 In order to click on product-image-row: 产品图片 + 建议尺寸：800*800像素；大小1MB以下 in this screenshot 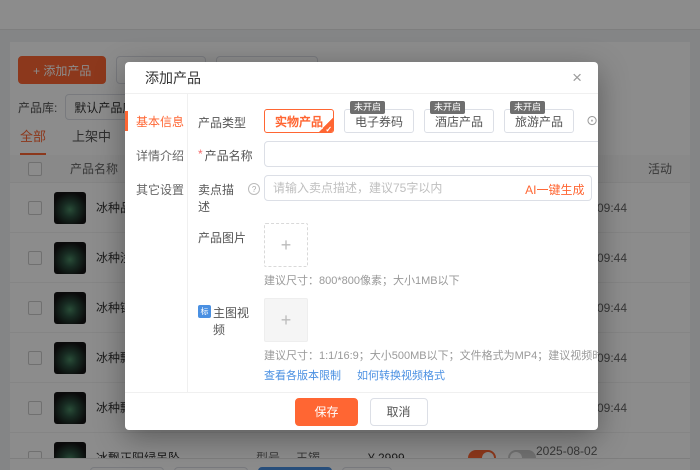, I will do `click(398, 255)`.